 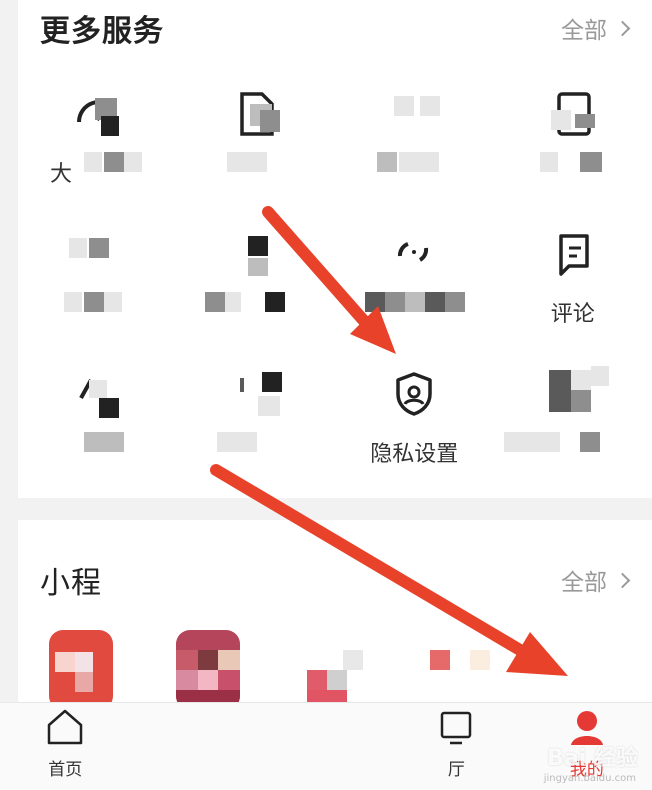 What do you see at coordinates (414, 254) in the screenshot?
I see `refresh-icon` at bounding box center [414, 254].